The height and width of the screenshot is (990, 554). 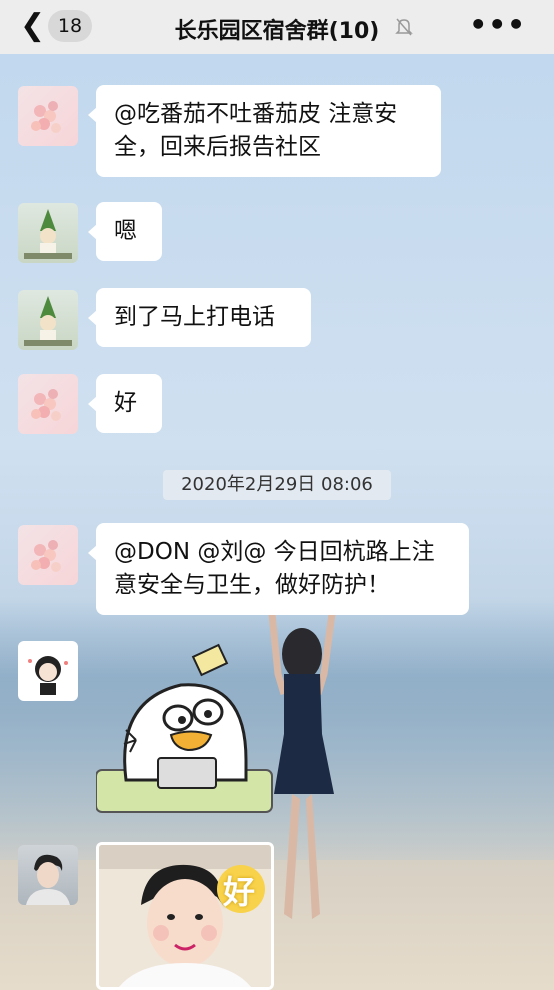 What do you see at coordinates (217, 147) in the screenshot?
I see `message-text: 全，回来后报告社区` at bounding box center [217, 147].